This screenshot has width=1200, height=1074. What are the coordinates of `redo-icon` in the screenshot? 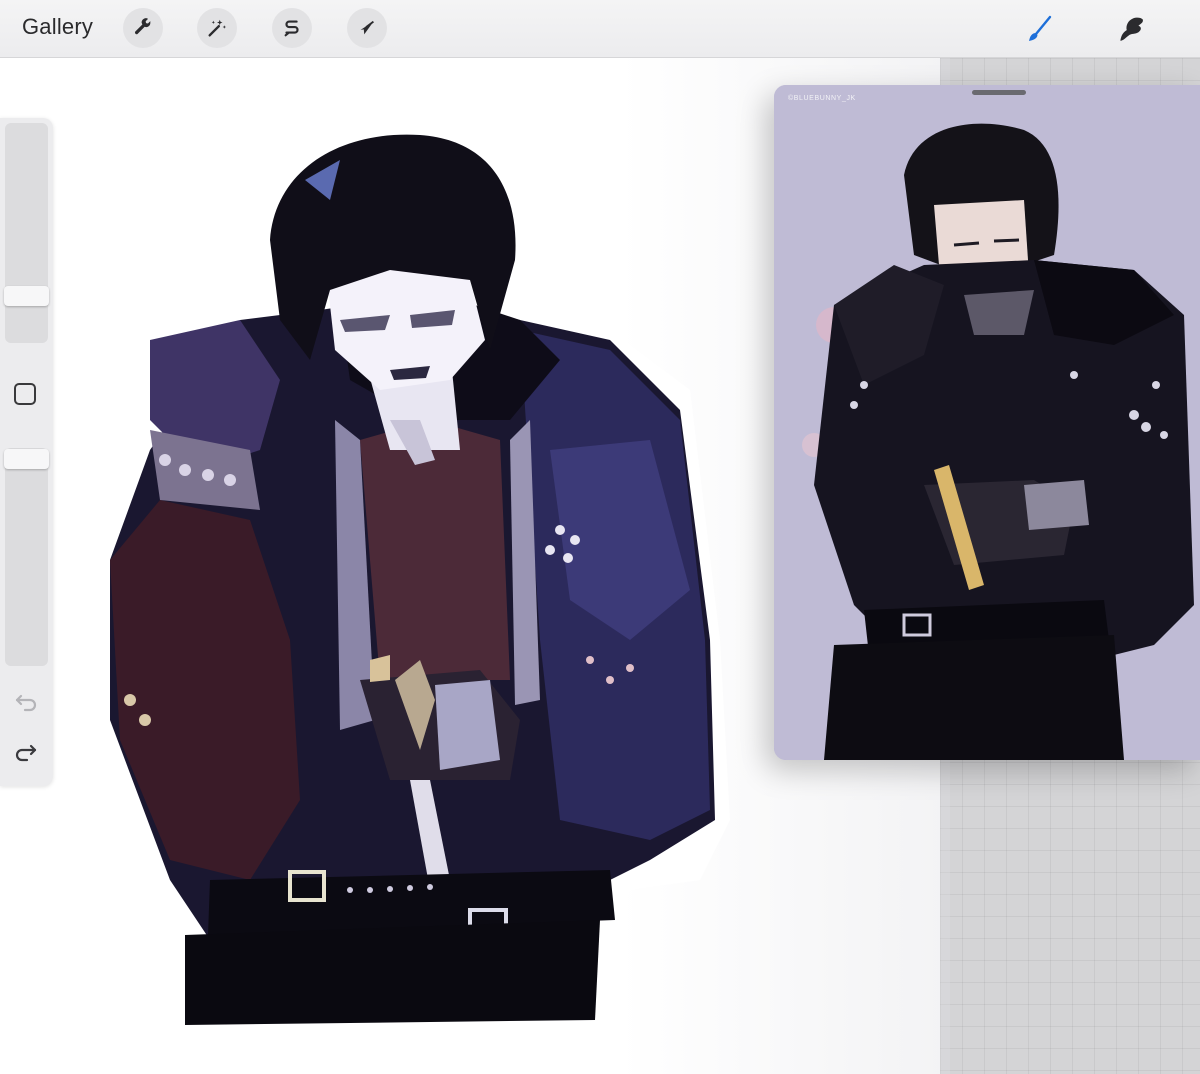 It's located at (26, 751).